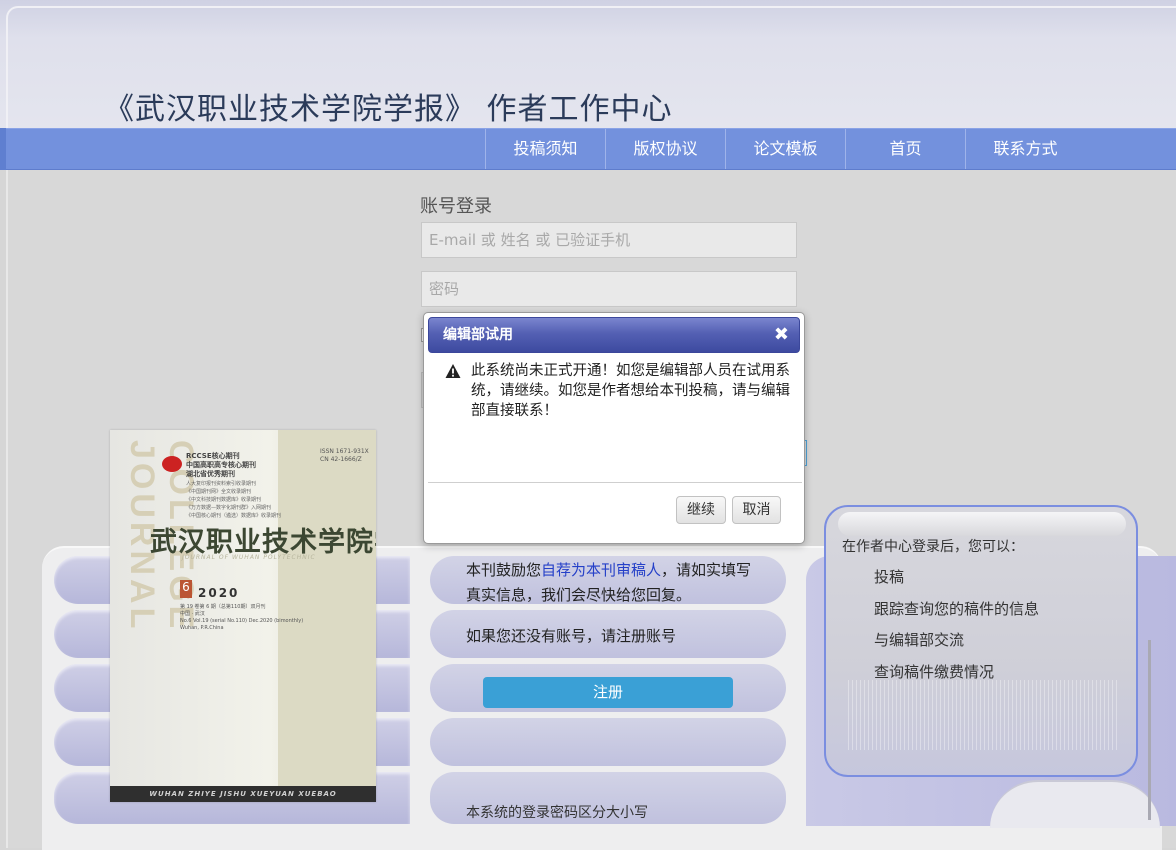 The image size is (1176, 850). I want to click on cancel-button: 取消, so click(756, 510).